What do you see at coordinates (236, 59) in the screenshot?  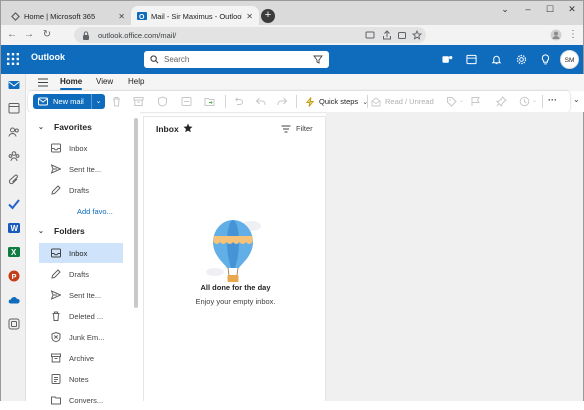 I see `search-box: Search` at bounding box center [236, 59].